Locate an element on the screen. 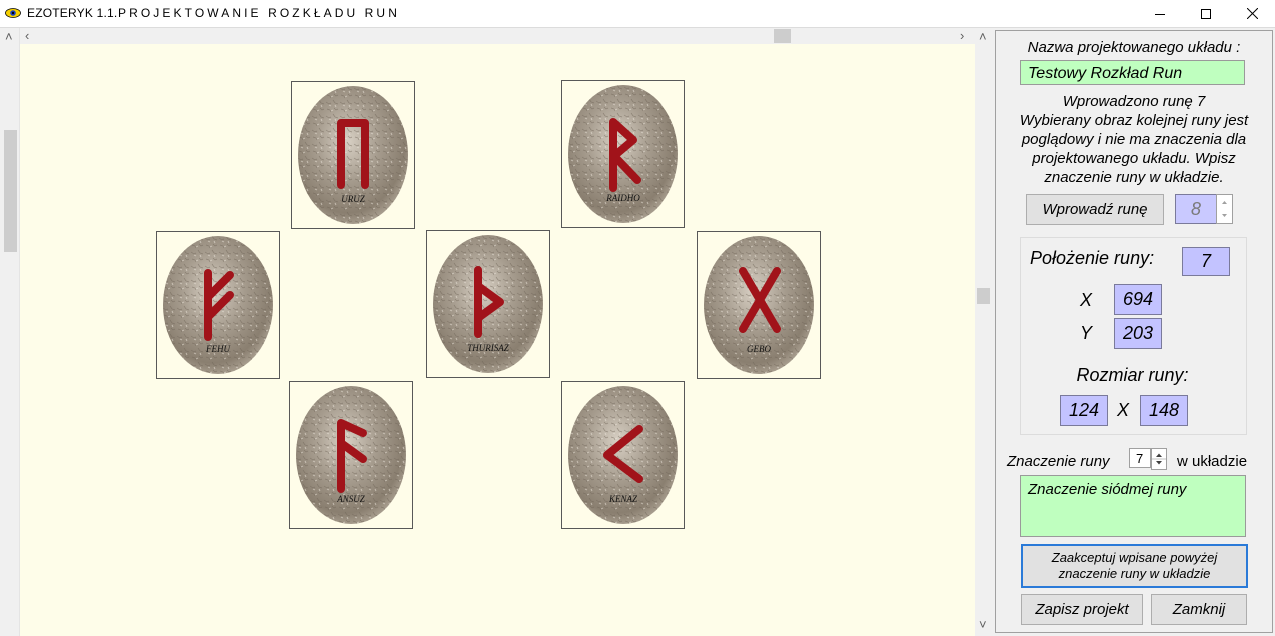  layout-name-input: Testowy Rozkład Run is located at coordinates (1132, 72).